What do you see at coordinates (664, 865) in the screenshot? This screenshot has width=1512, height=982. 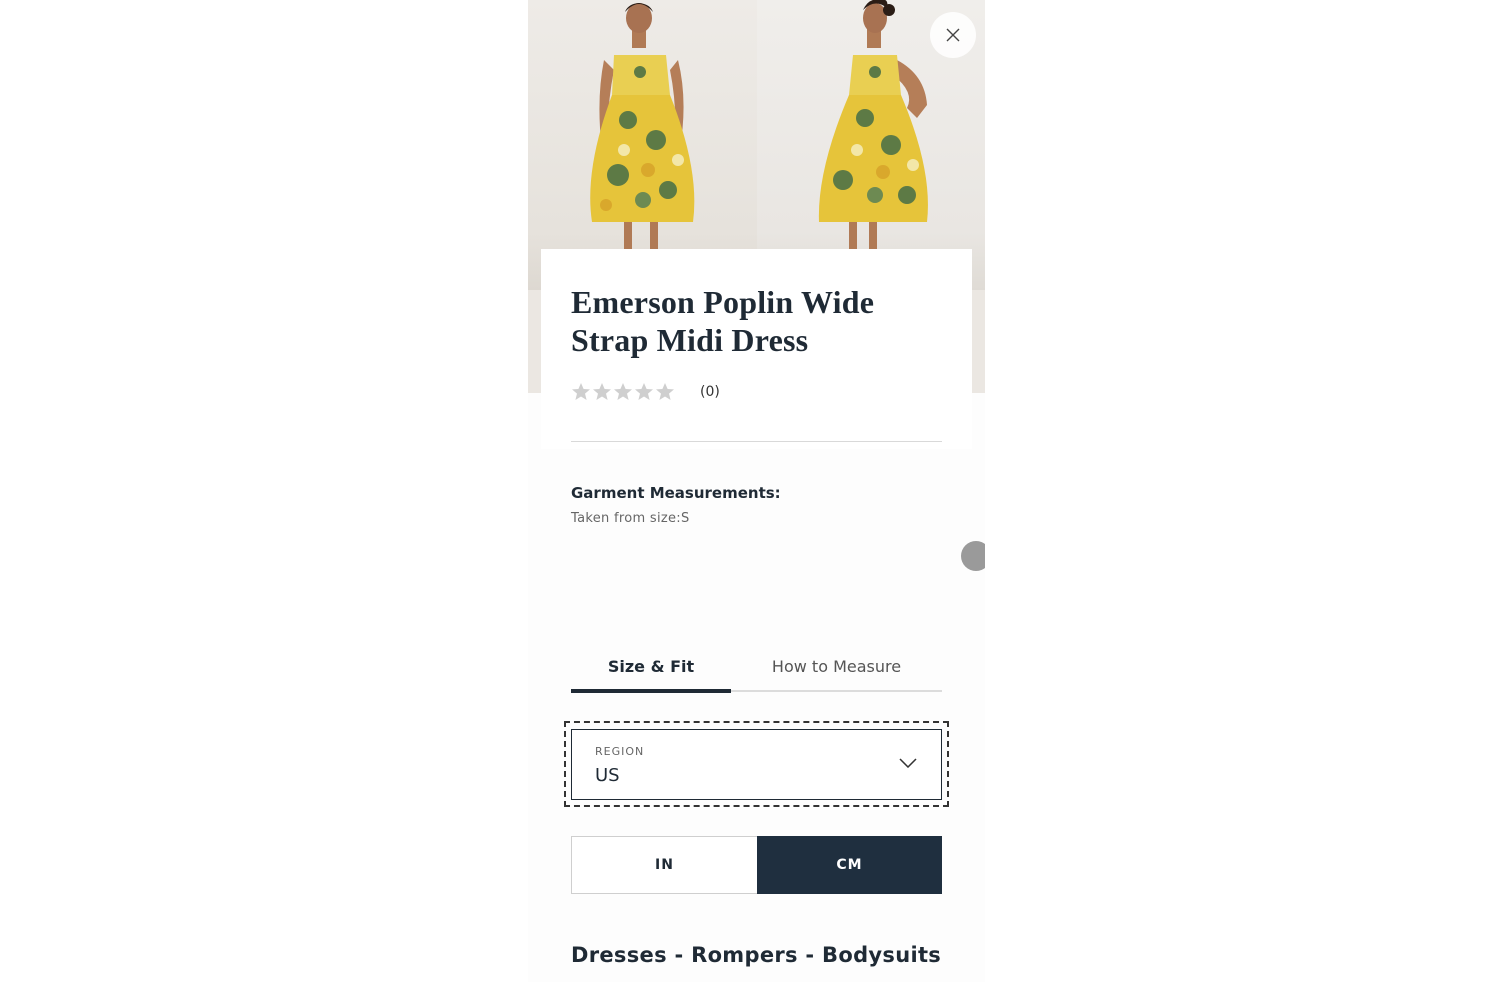 I see `unit-inches-button: IN` at bounding box center [664, 865].